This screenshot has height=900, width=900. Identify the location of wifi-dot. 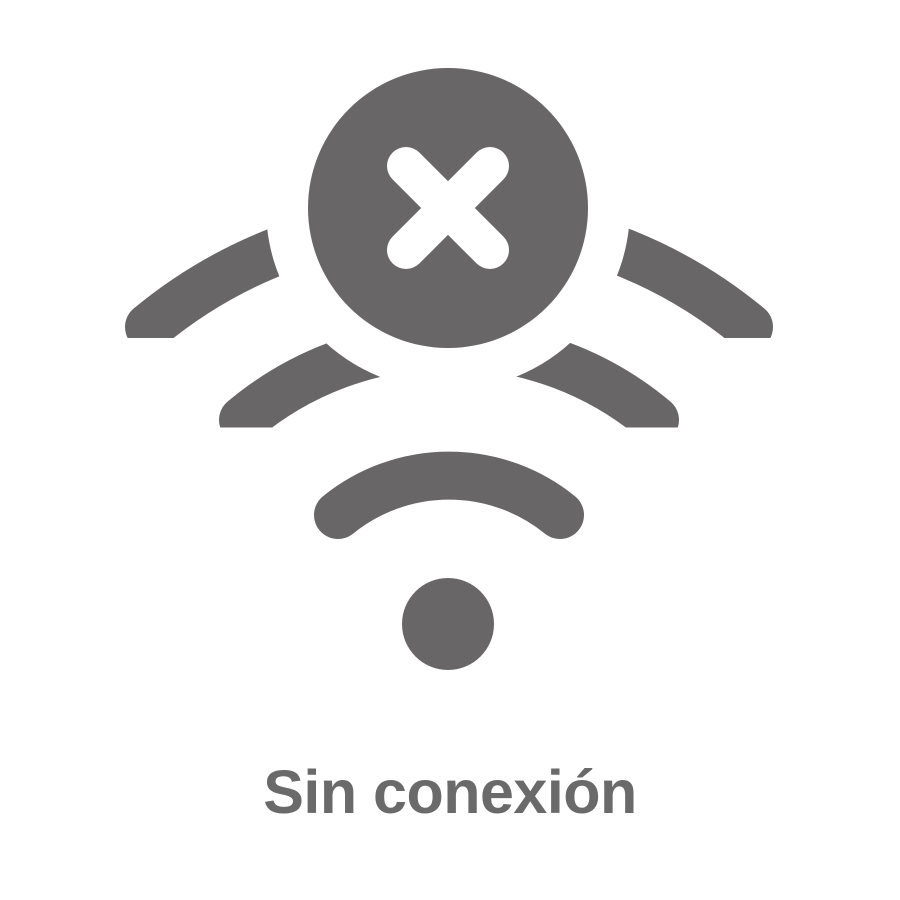
(448, 624).